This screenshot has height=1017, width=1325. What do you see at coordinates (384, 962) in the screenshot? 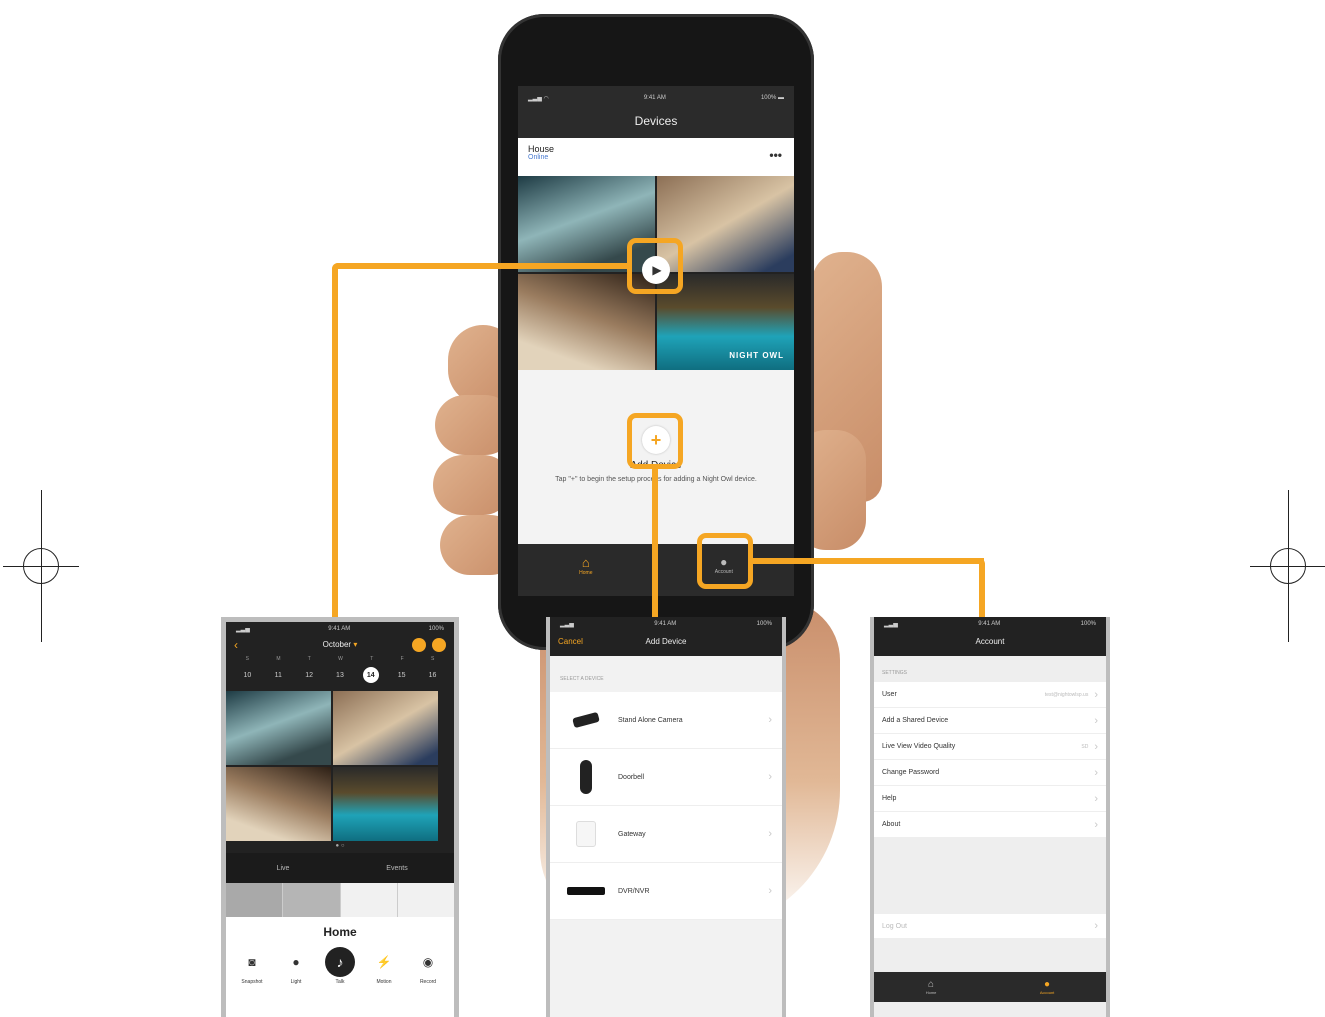
I see `motion-icon: ⚡` at bounding box center [384, 962].